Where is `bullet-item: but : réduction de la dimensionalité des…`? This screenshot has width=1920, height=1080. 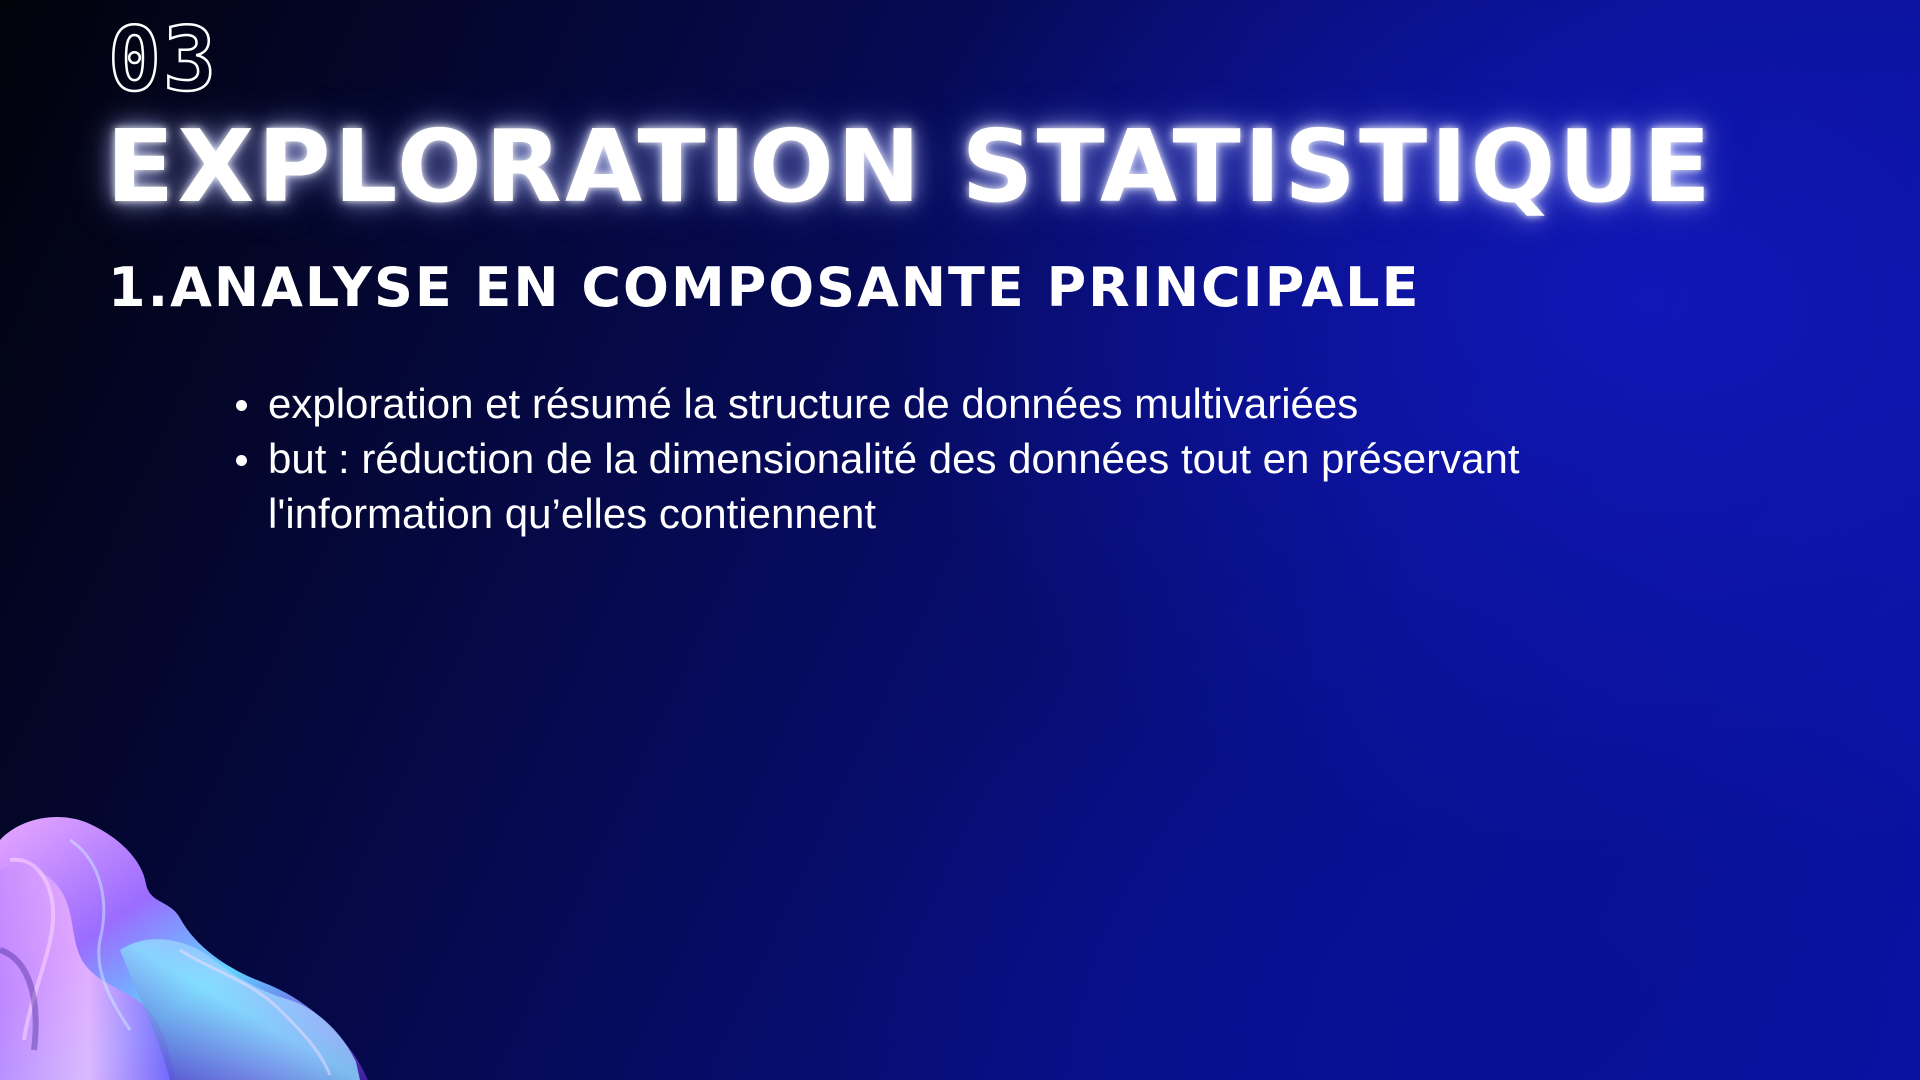 bullet-item: but : réduction de la dimensionalité des… is located at coordinates (942, 486).